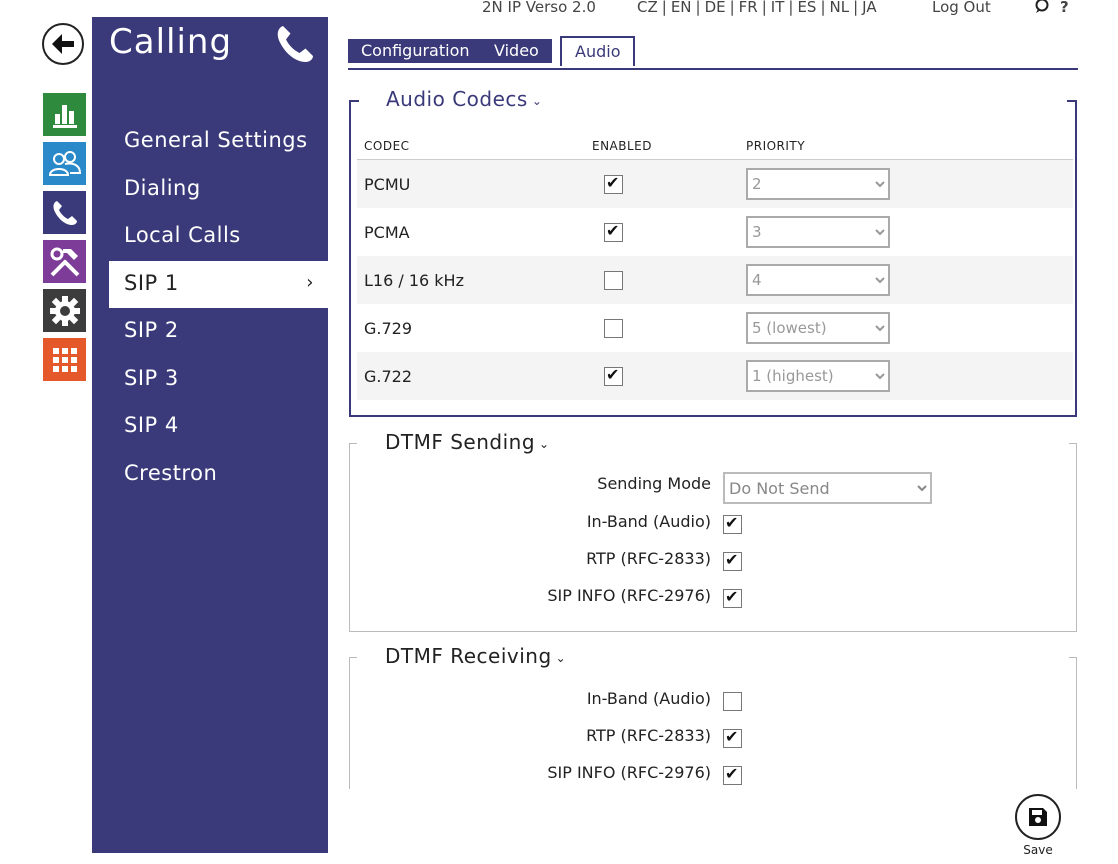 The width and height of the screenshot is (1118, 864). What do you see at coordinates (713, 737) in the screenshot?
I see `recv-rtp-row: RTP (RFC-2833)` at bounding box center [713, 737].